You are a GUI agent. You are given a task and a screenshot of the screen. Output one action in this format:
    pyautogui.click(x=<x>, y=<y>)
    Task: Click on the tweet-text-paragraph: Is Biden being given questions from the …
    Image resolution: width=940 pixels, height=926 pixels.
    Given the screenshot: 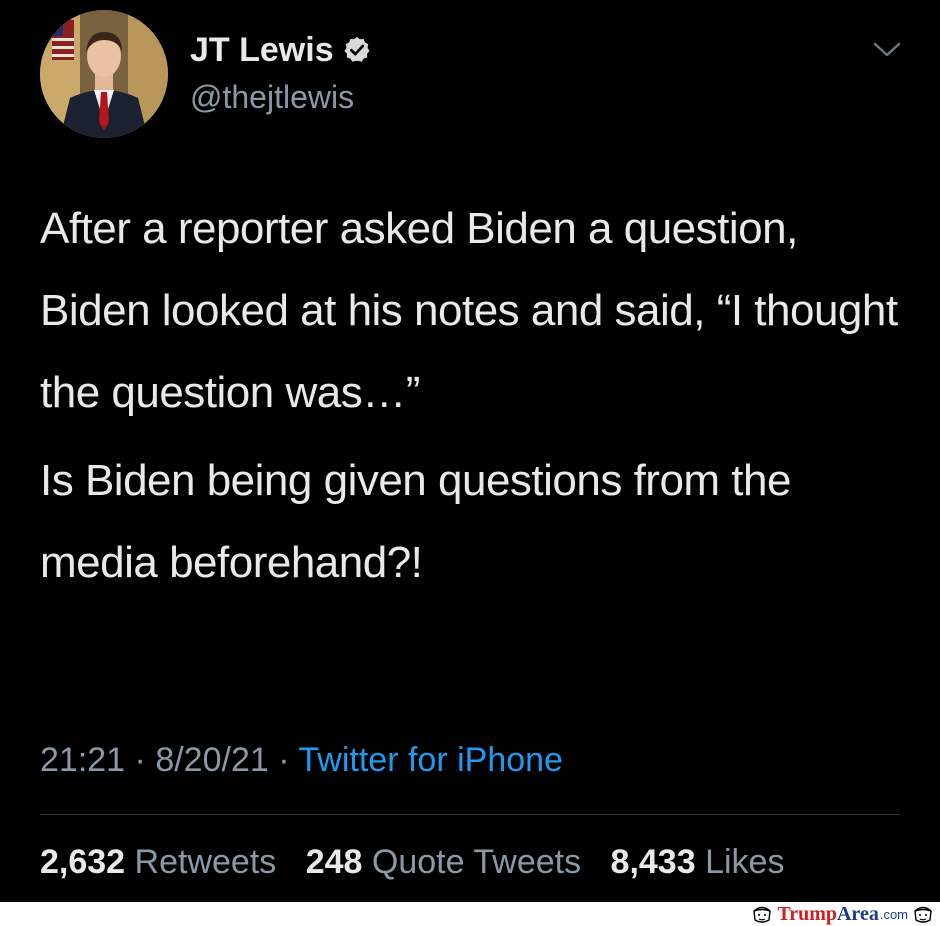 What is the action you would take?
    pyautogui.click(x=415, y=521)
    